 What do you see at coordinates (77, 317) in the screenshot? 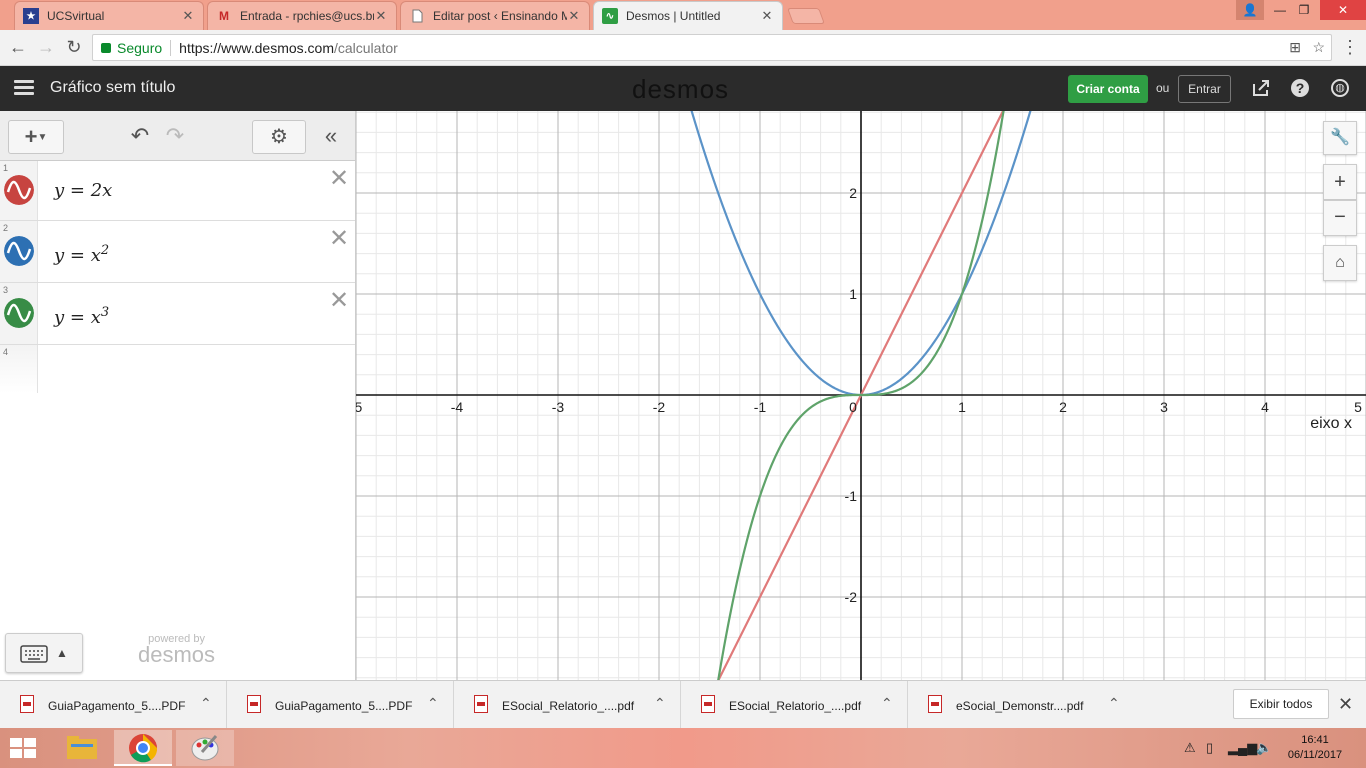
I see `expression-base: y = x` at bounding box center [77, 317].